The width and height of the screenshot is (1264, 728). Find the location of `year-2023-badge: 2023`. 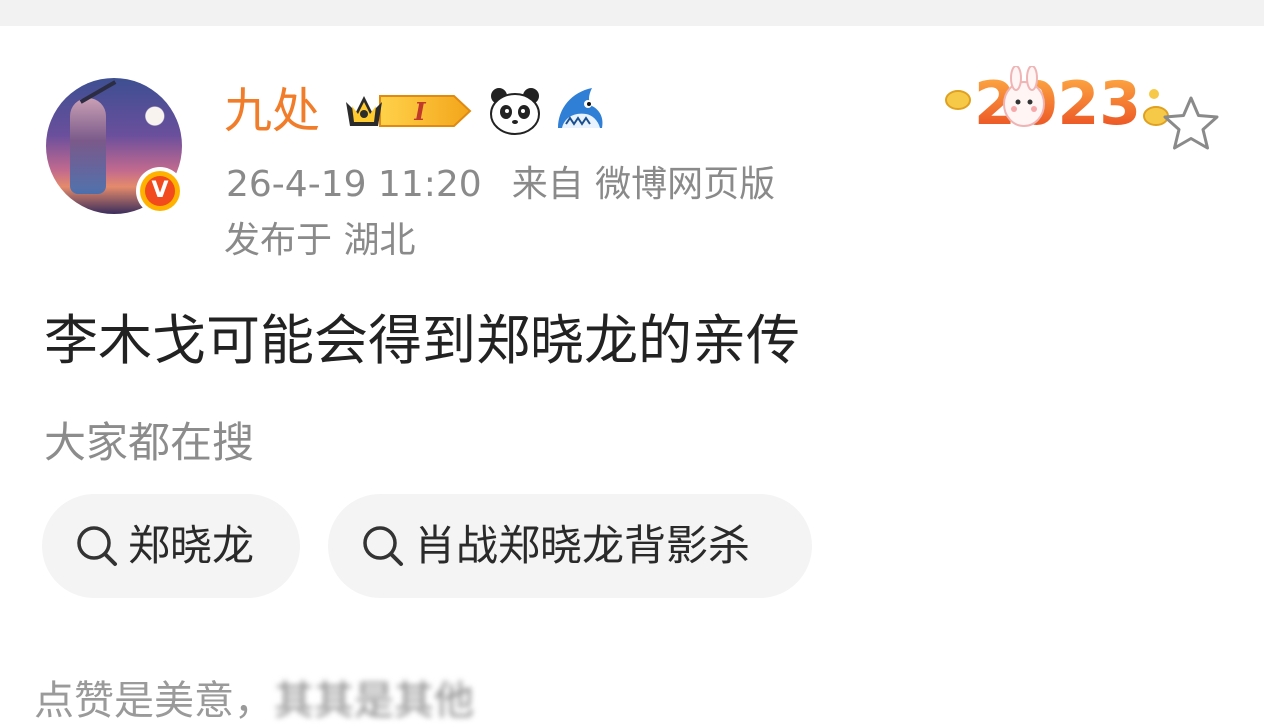

year-2023-badge: 2023 is located at coordinates (1057, 100).